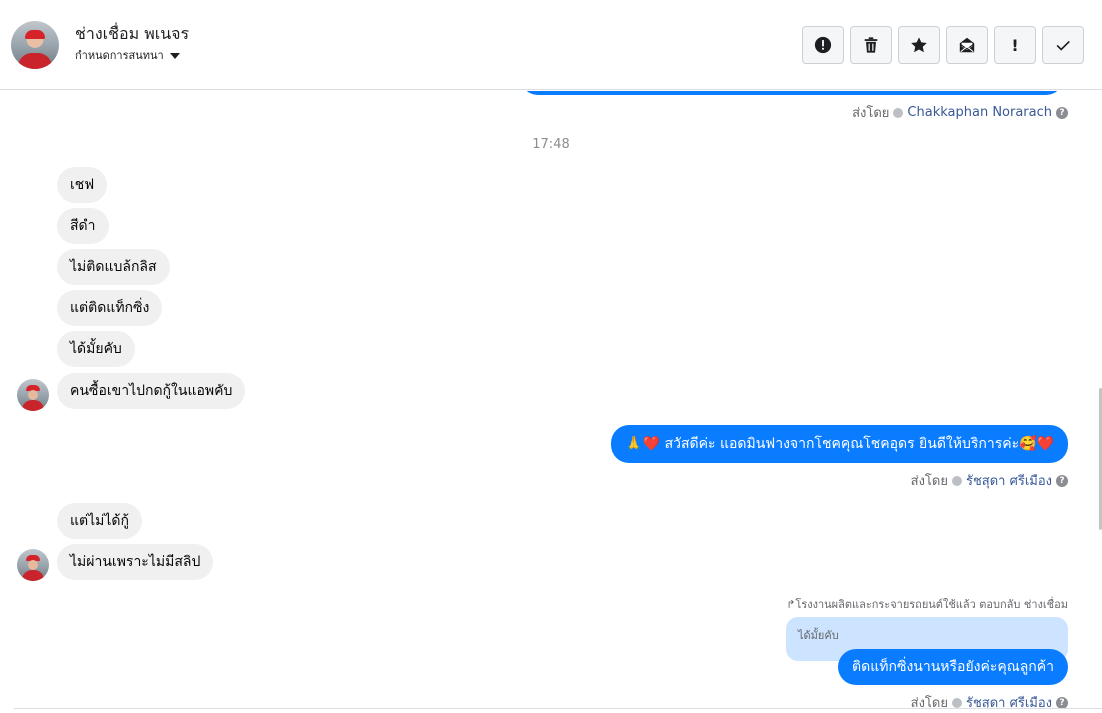  Describe the element at coordinates (119, 55) in the screenshot. I see `assign-conversation-label: กำหนดการสนทนา` at that location.